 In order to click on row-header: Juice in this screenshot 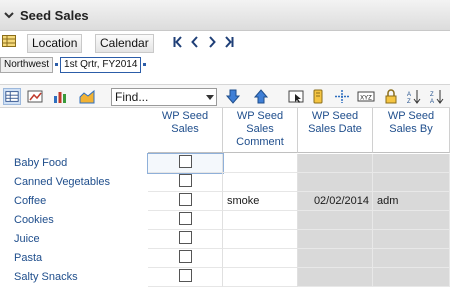, I will do `click(74, 239)`.